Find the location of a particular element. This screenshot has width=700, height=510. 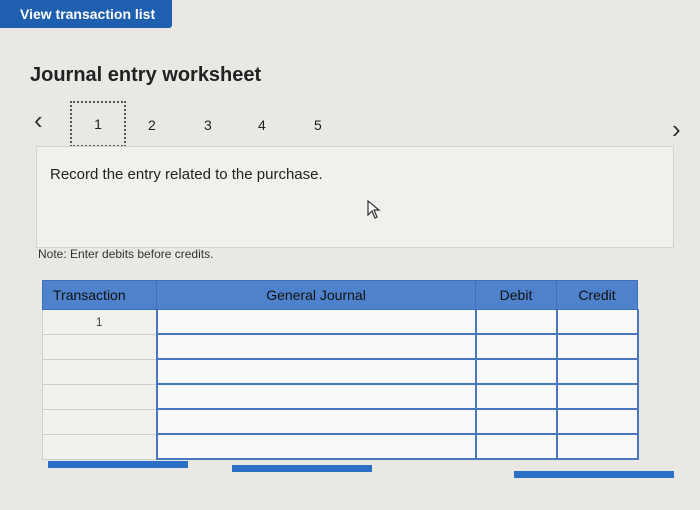

step-3: 3 is located at coordinates (208, 125).